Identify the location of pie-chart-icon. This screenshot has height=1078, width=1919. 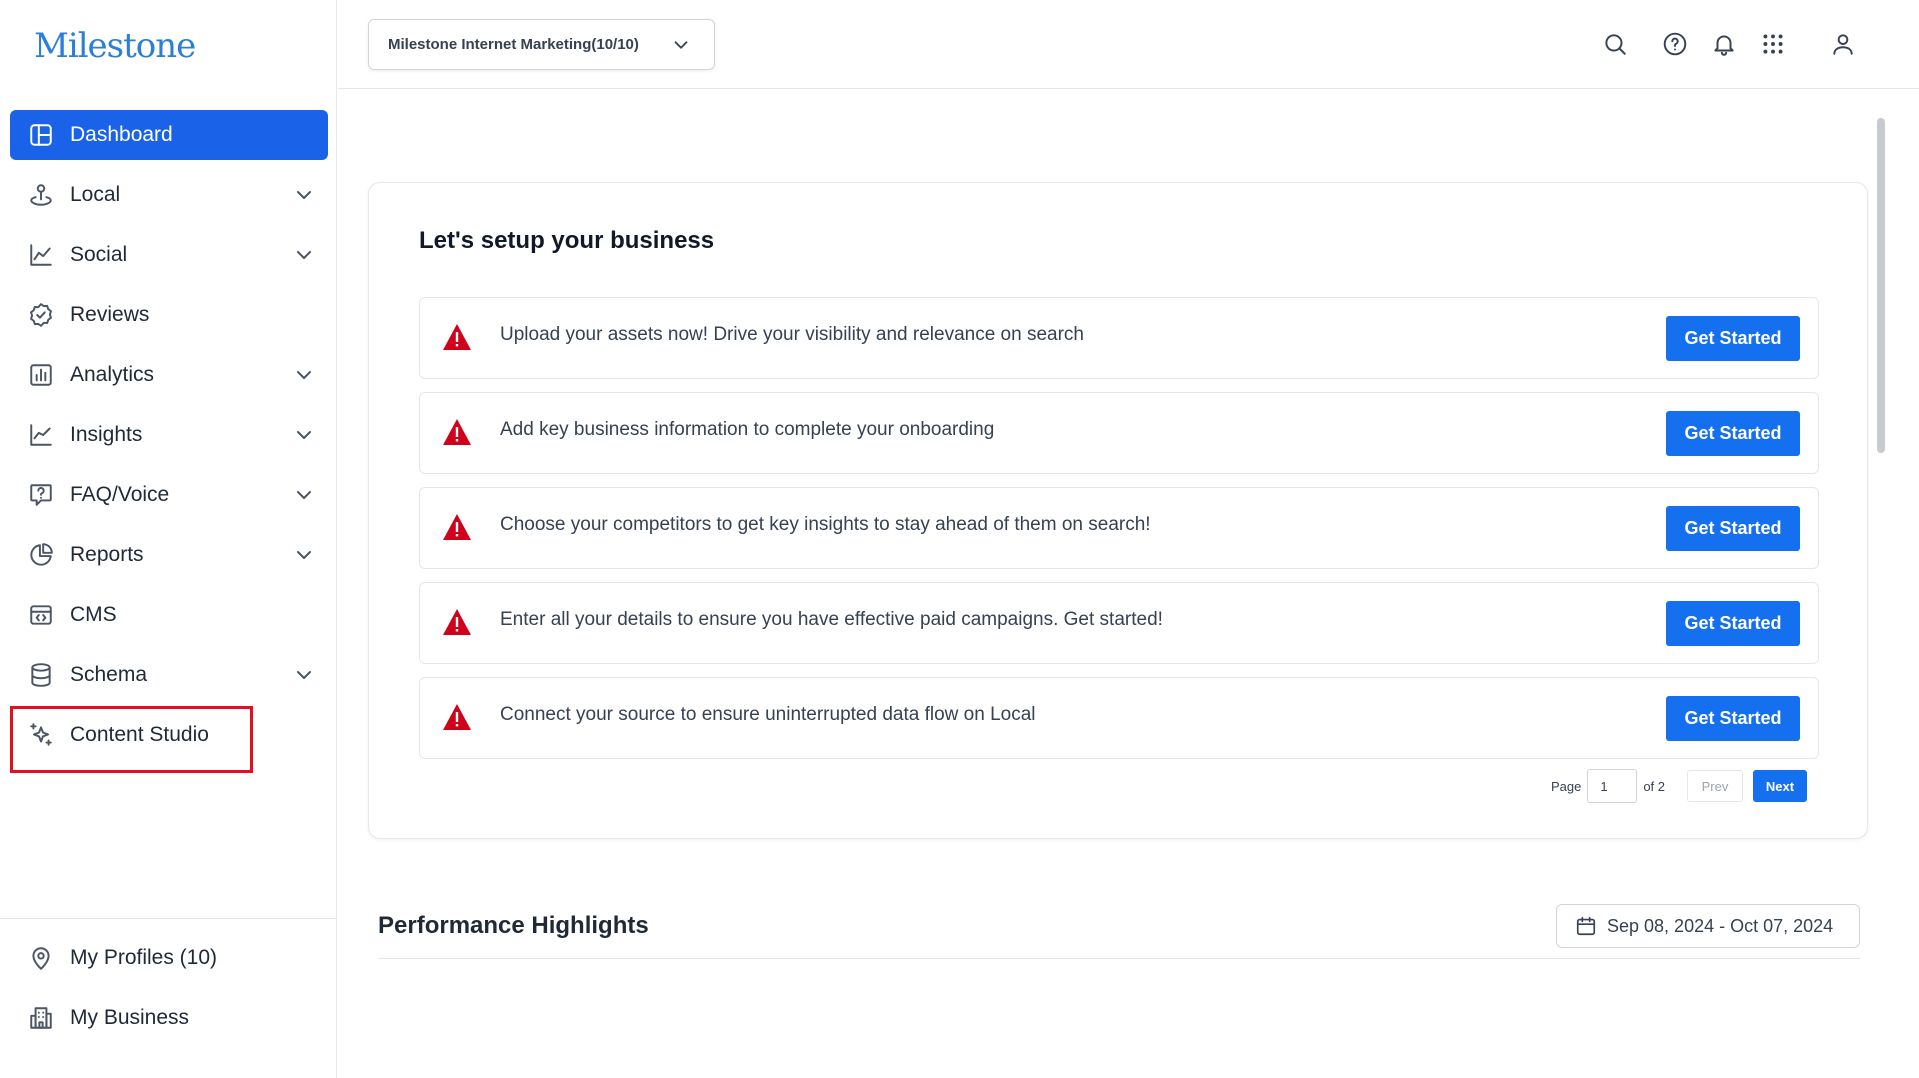
(41, 555).